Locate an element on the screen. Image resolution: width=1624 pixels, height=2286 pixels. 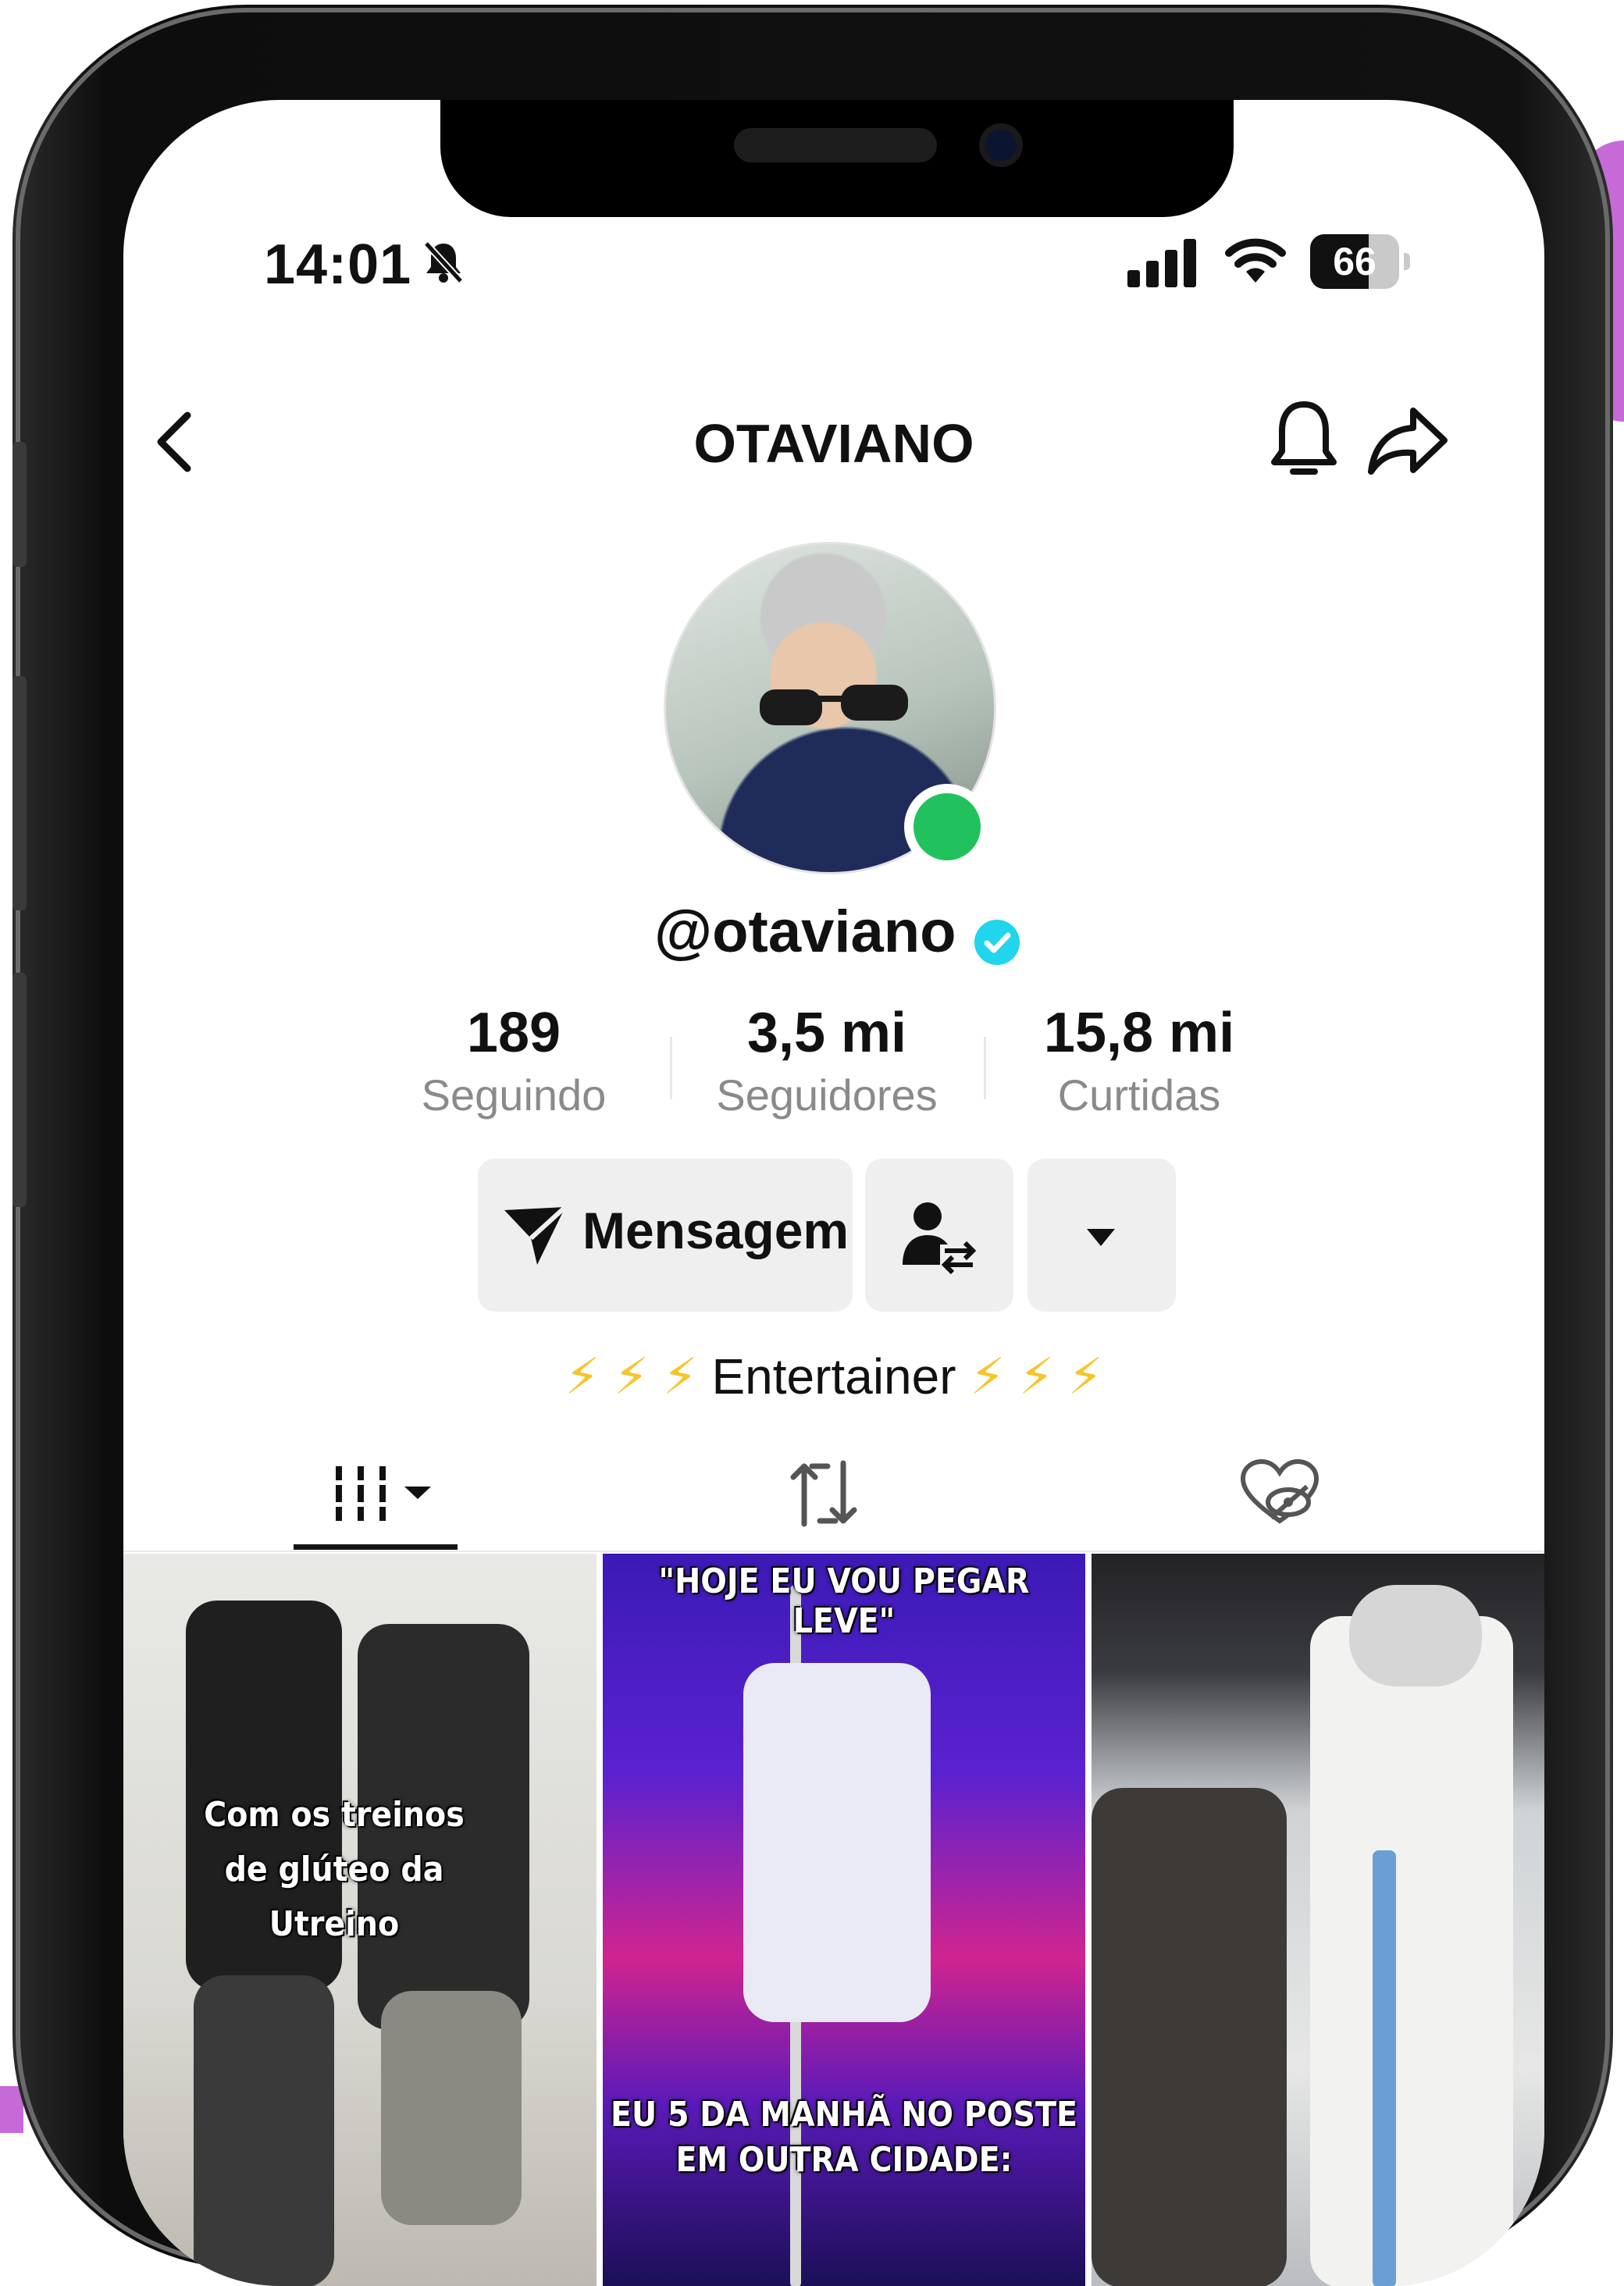
wifi-icon is located at coordinates (1255, 260).